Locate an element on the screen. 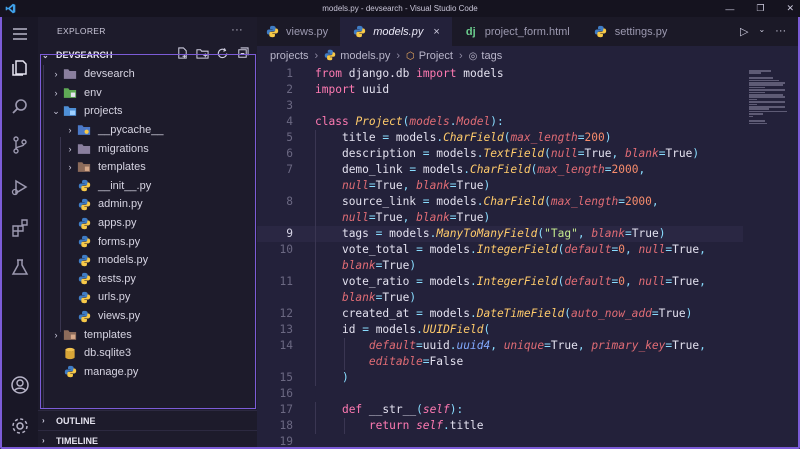 The image size is (800, 449). tab-label: project_form.html is located at coordinates (527, 31).